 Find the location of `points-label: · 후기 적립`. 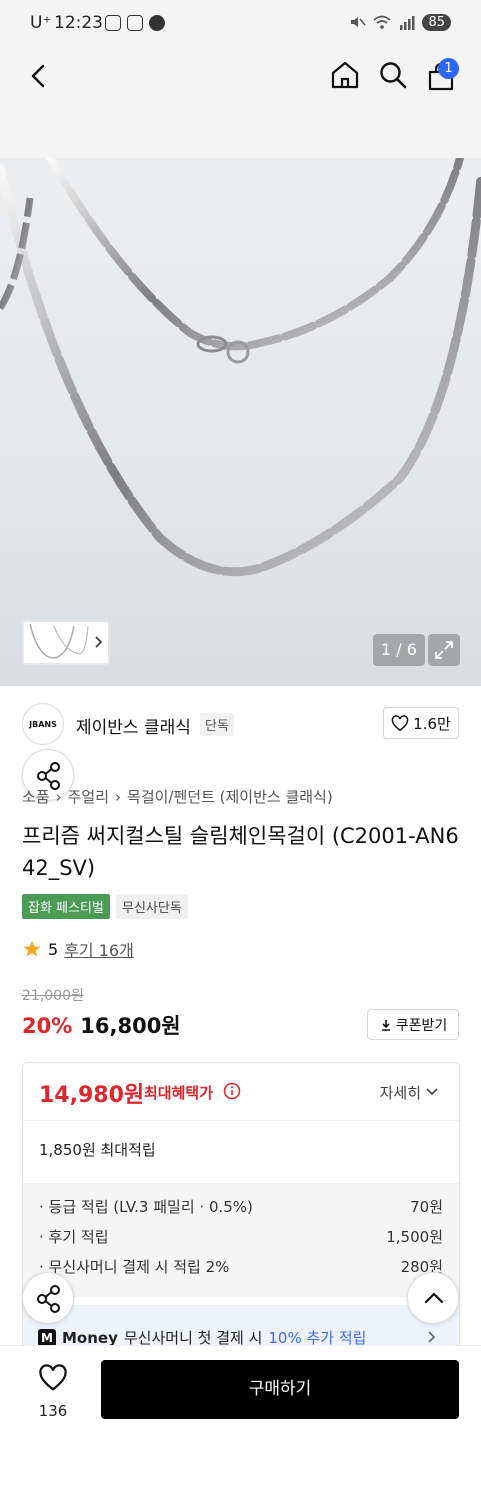

points-label: · 후기 적립 is located at coordinates (74, 1237).